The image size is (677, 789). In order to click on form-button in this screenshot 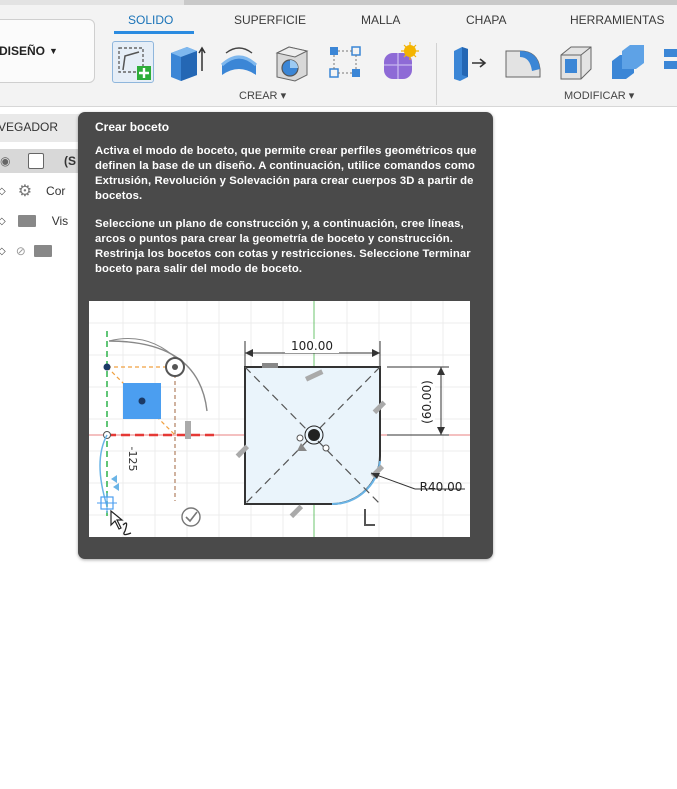, I will do `click(399, 62)`.